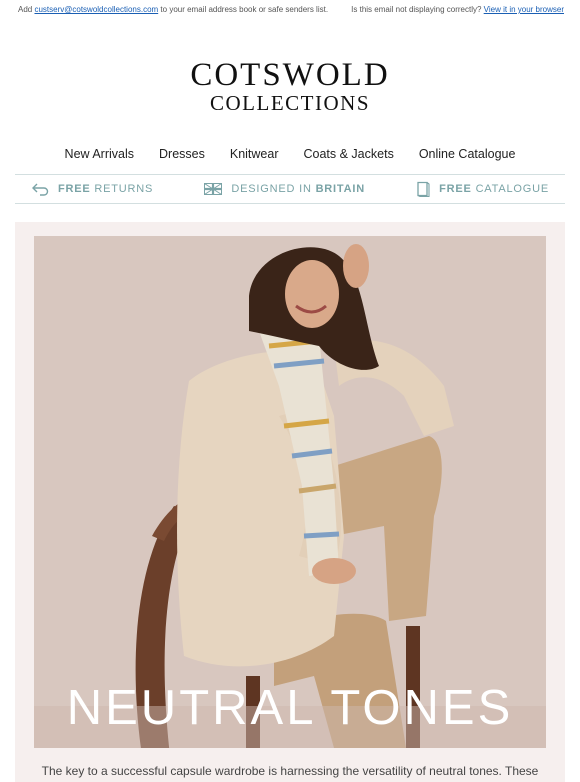 Image resolution: width=580 pixels, height=782 pixels. What do you see at coordinates (349, 154) in the screenshot?
I see `nav-coats-jackets: Coats & Jackets` at bounding box center [349, 154].